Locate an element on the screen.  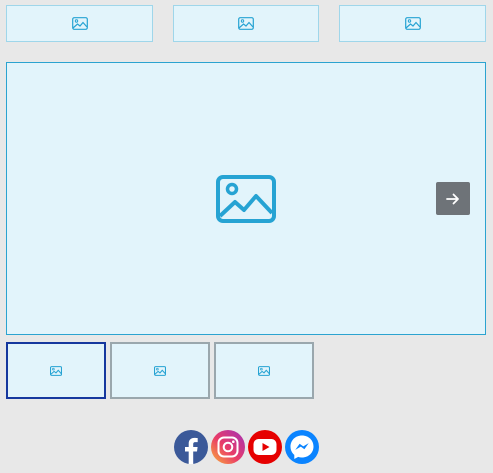
next-slide-button is located at coordinates (453, 198).